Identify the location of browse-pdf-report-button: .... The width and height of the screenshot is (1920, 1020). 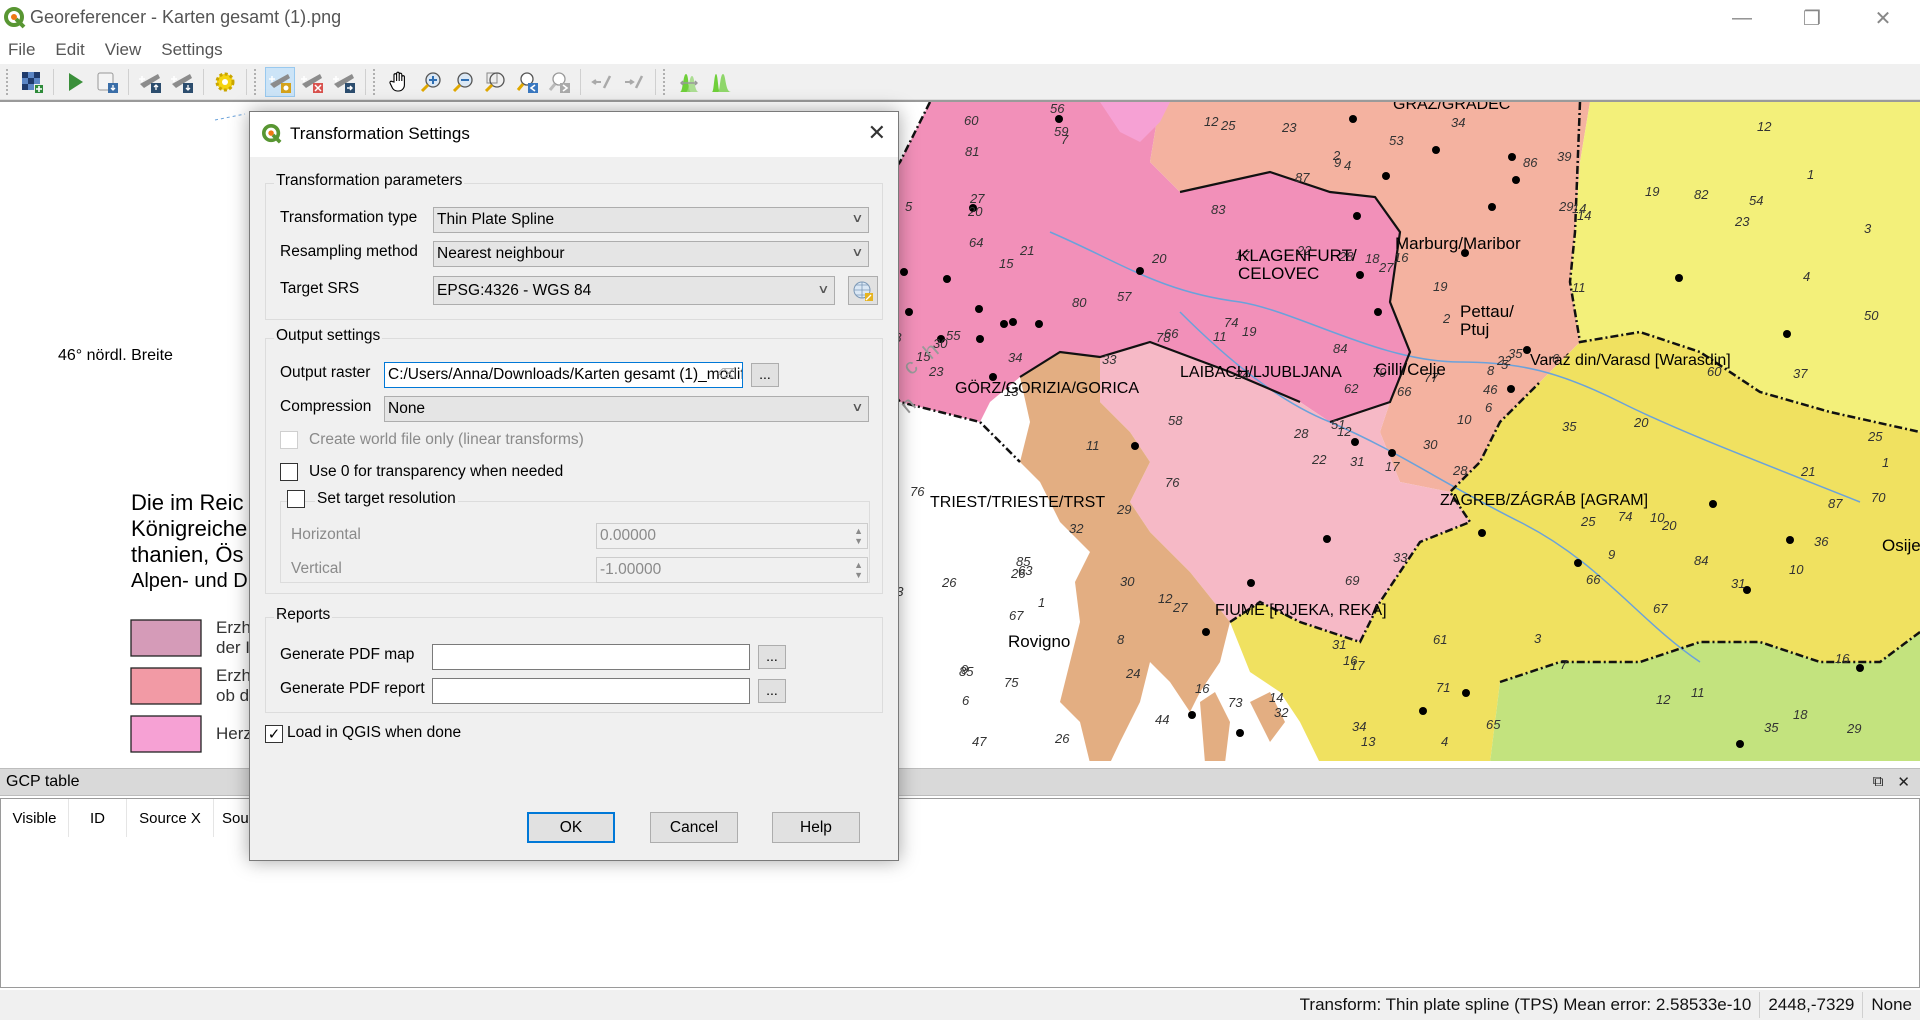
(772, 691).